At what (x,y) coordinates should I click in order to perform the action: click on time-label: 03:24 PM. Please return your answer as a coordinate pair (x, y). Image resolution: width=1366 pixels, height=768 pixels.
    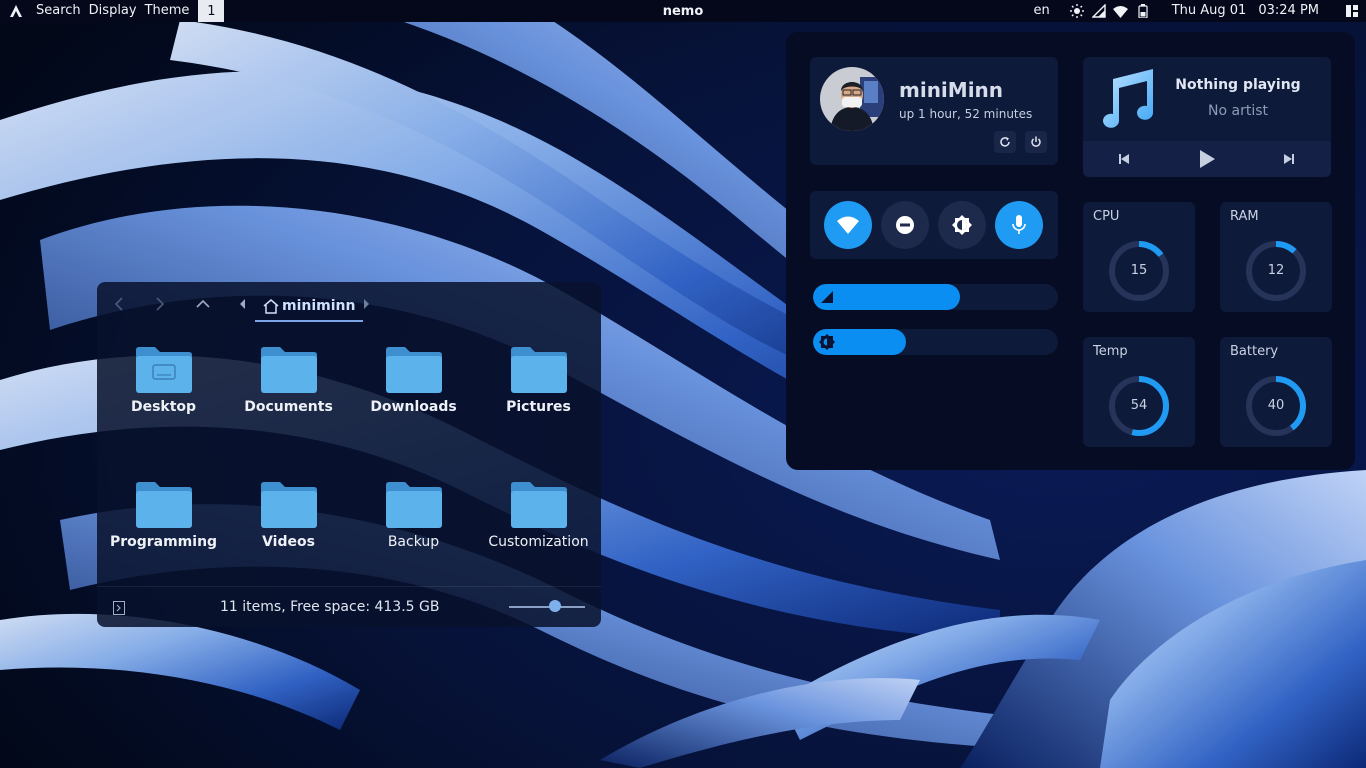
    Looking at the image, I should click on (1288, 11).